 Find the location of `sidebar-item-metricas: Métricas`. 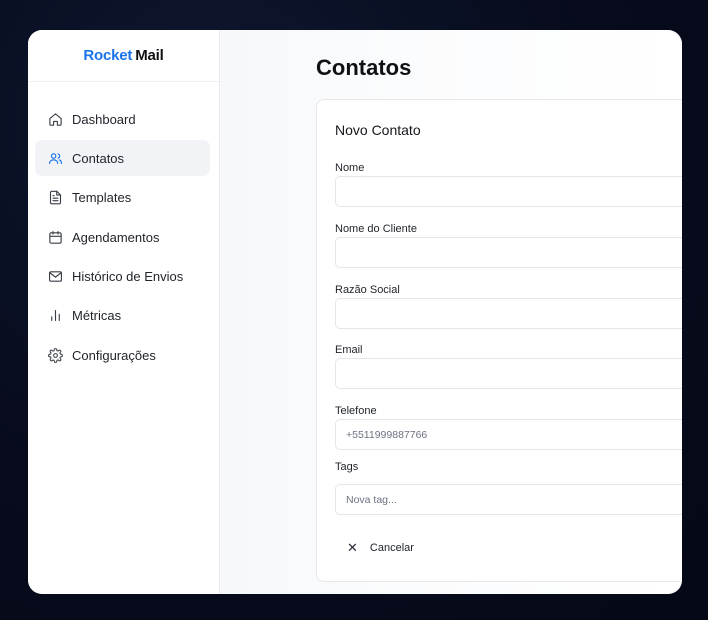

sidebar-item-metricas: Métricas is located at coordinates (122, 316).